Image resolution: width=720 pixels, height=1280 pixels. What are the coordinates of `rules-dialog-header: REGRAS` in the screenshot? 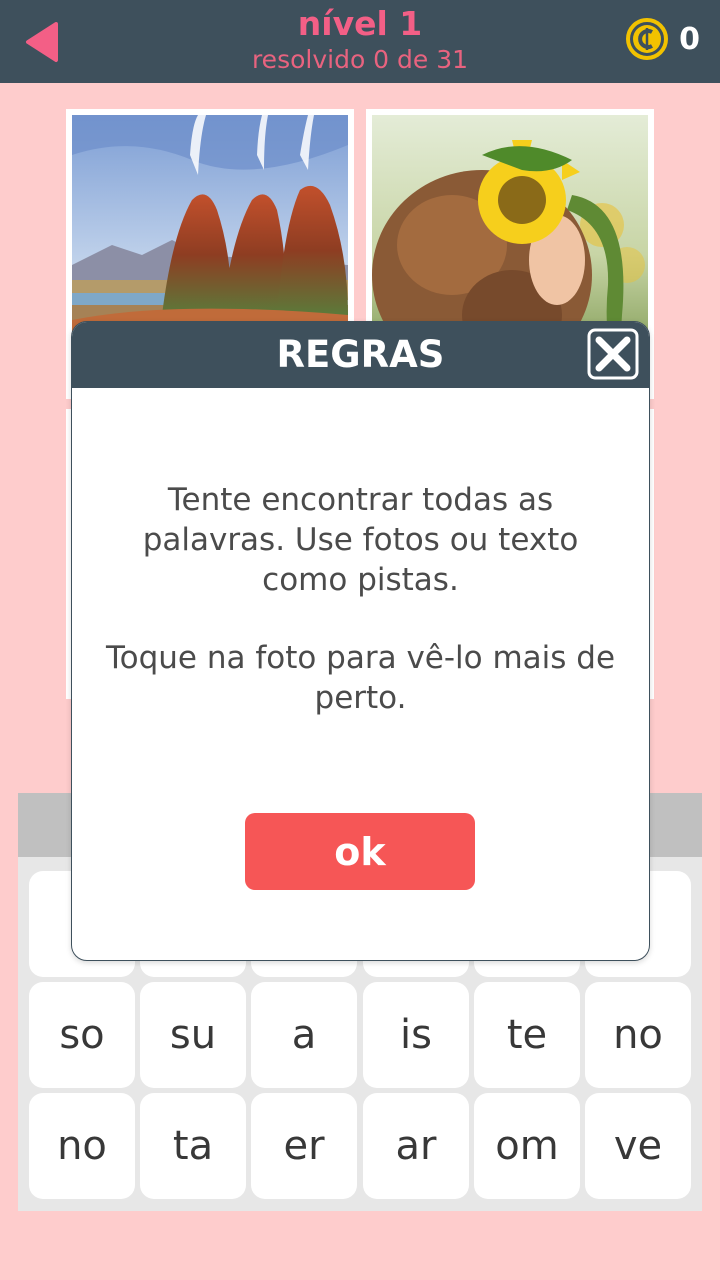 It's located at (360, 355).